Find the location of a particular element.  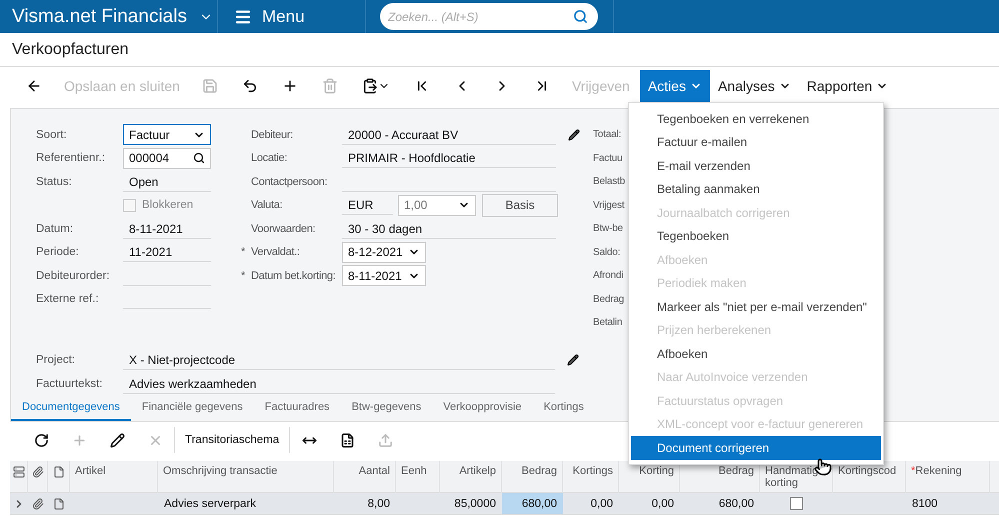

table-cell-text: 85,0000 is located at coordinates (475, 504).